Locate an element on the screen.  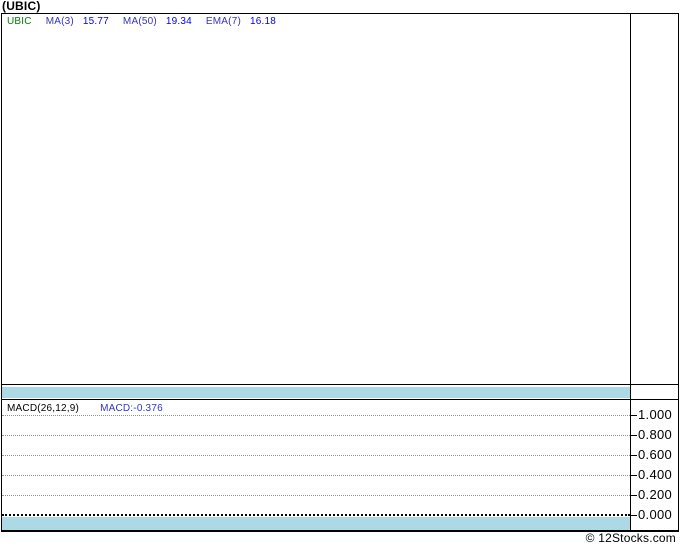
macd-axis-label: 0.000 is located at coordinates (655, 514).